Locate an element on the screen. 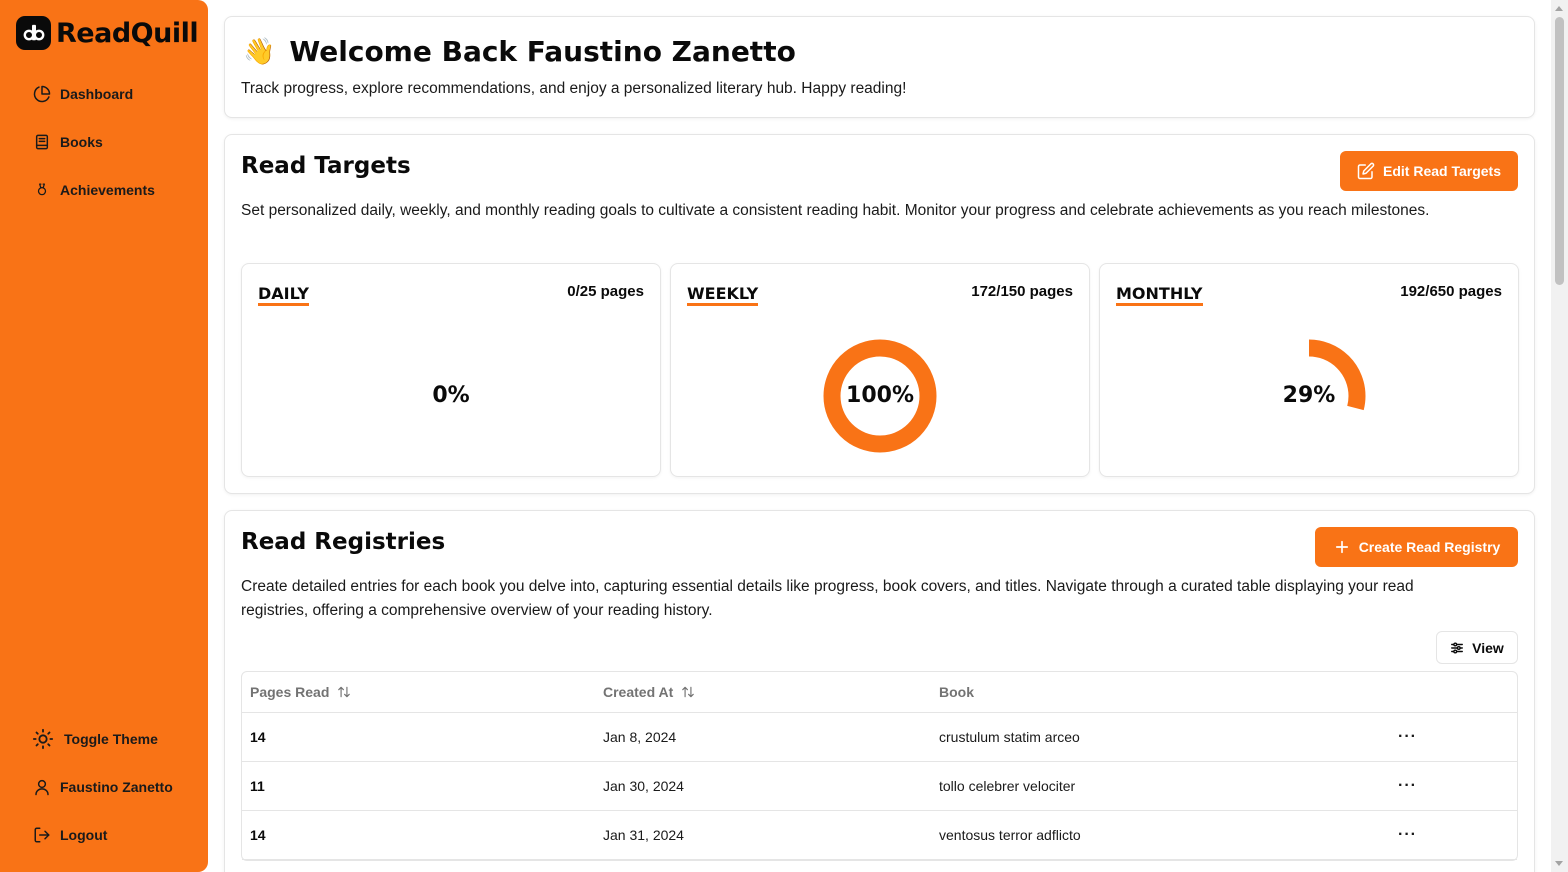 This screenshot has height=872, width=1568. edit-read-targets-label: Edit Read Targets is located at coordinates (1442, 171).